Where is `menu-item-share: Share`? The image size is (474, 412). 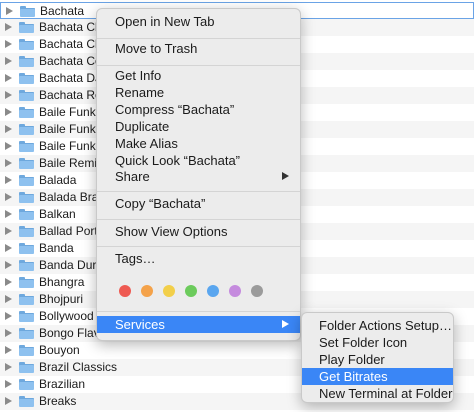 menu-item-share: Share is located at coordinates (198, 176).